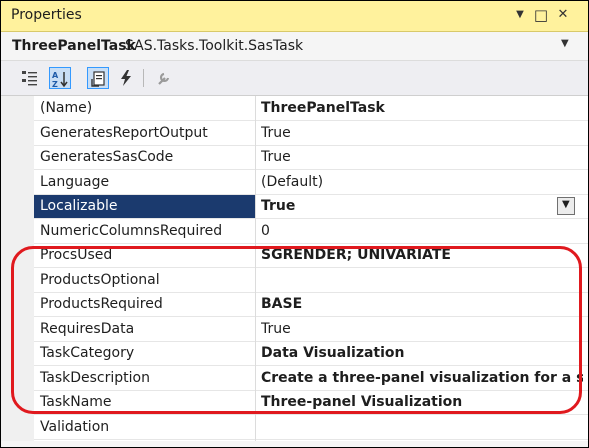 Image resolution: width=589 pixels, height=448 pixels. What do you see at coordinates (124, 133) in the screenshot?
I see `property-name: GeneratesReportOutput` at bounding box center [124, 133].